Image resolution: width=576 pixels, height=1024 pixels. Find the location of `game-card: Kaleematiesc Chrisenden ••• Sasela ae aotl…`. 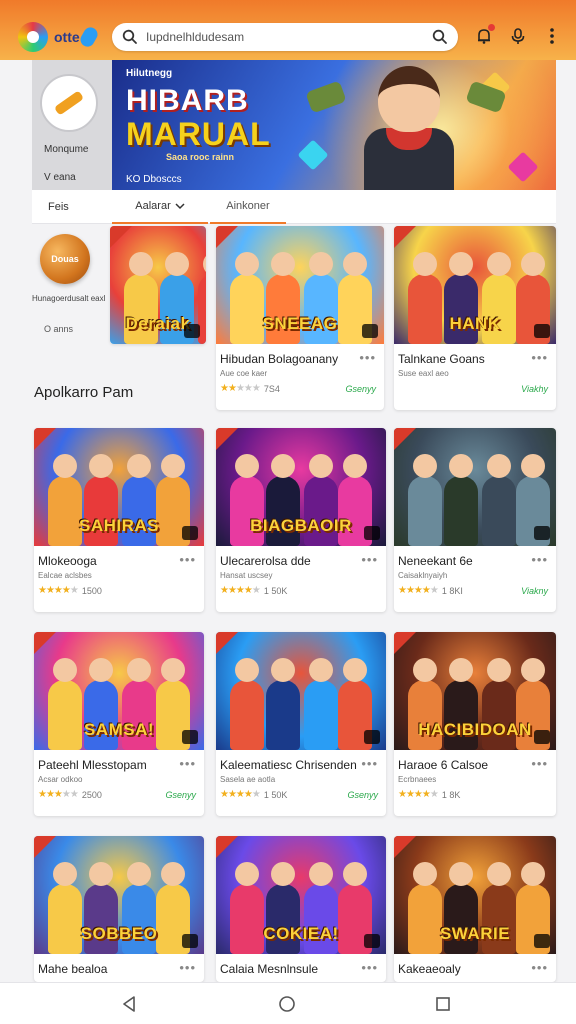

game-card: Kaleematiesc Chrisenden ••• Sasela ae aotl… is located at coordinates (301, 724).